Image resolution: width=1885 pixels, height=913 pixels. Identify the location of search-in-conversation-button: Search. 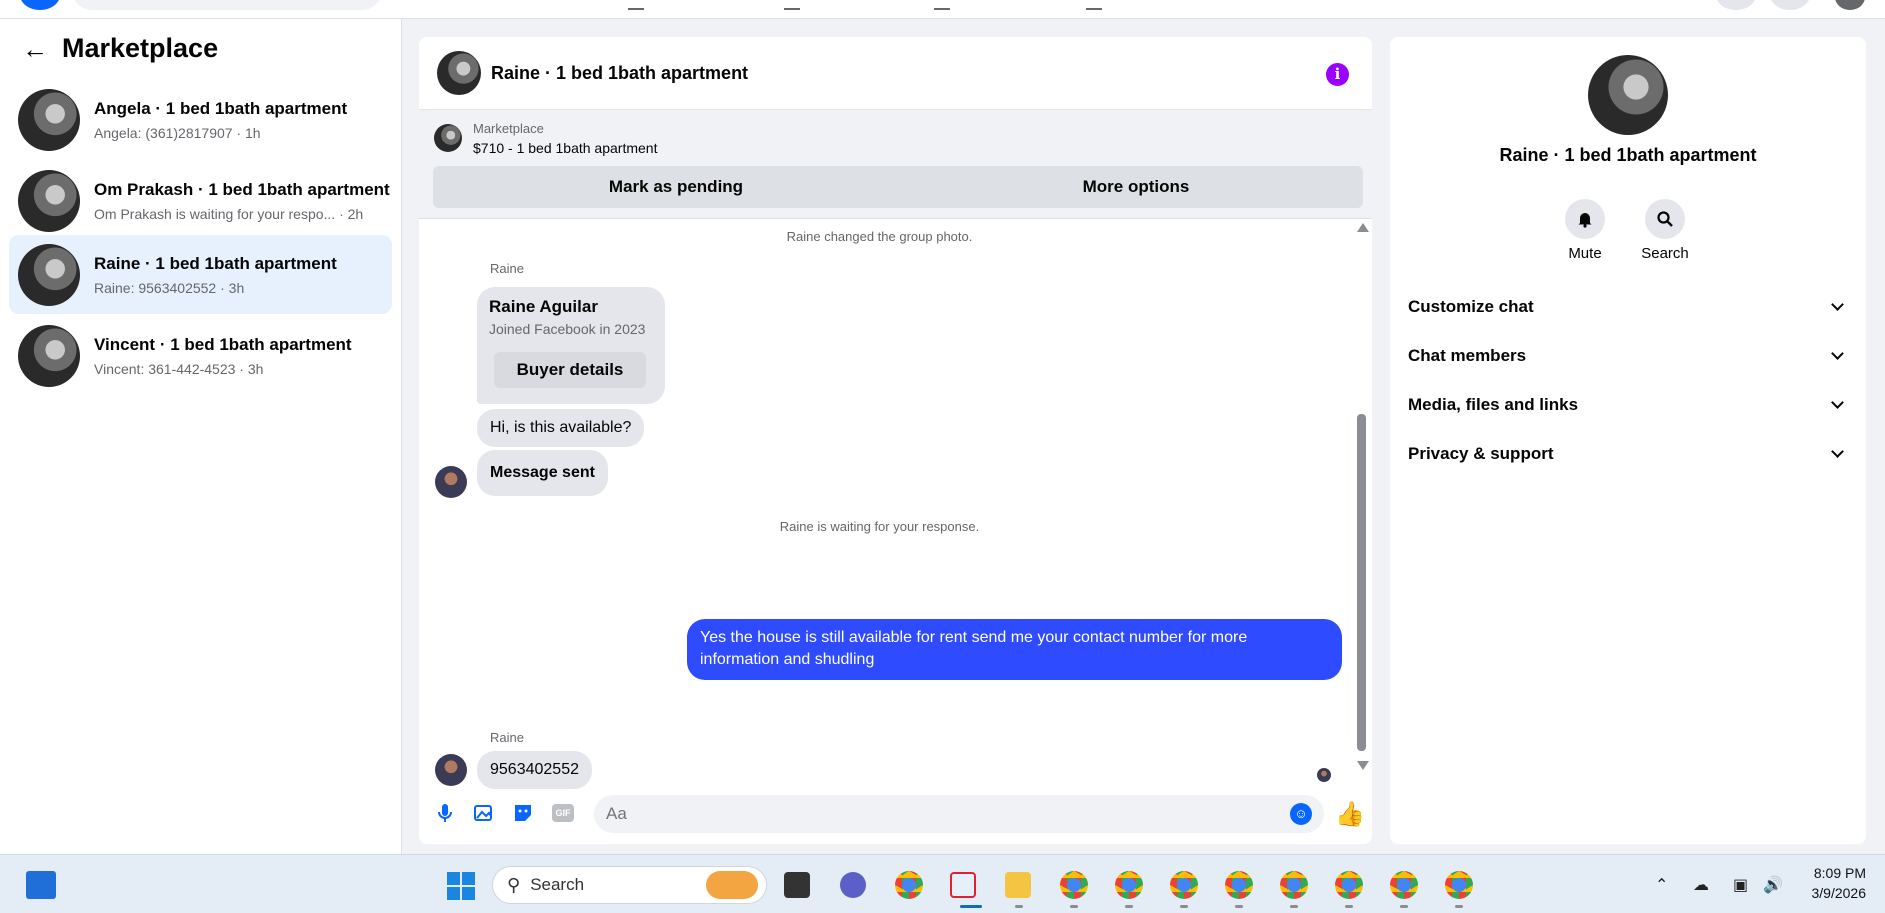
(1665, 230).